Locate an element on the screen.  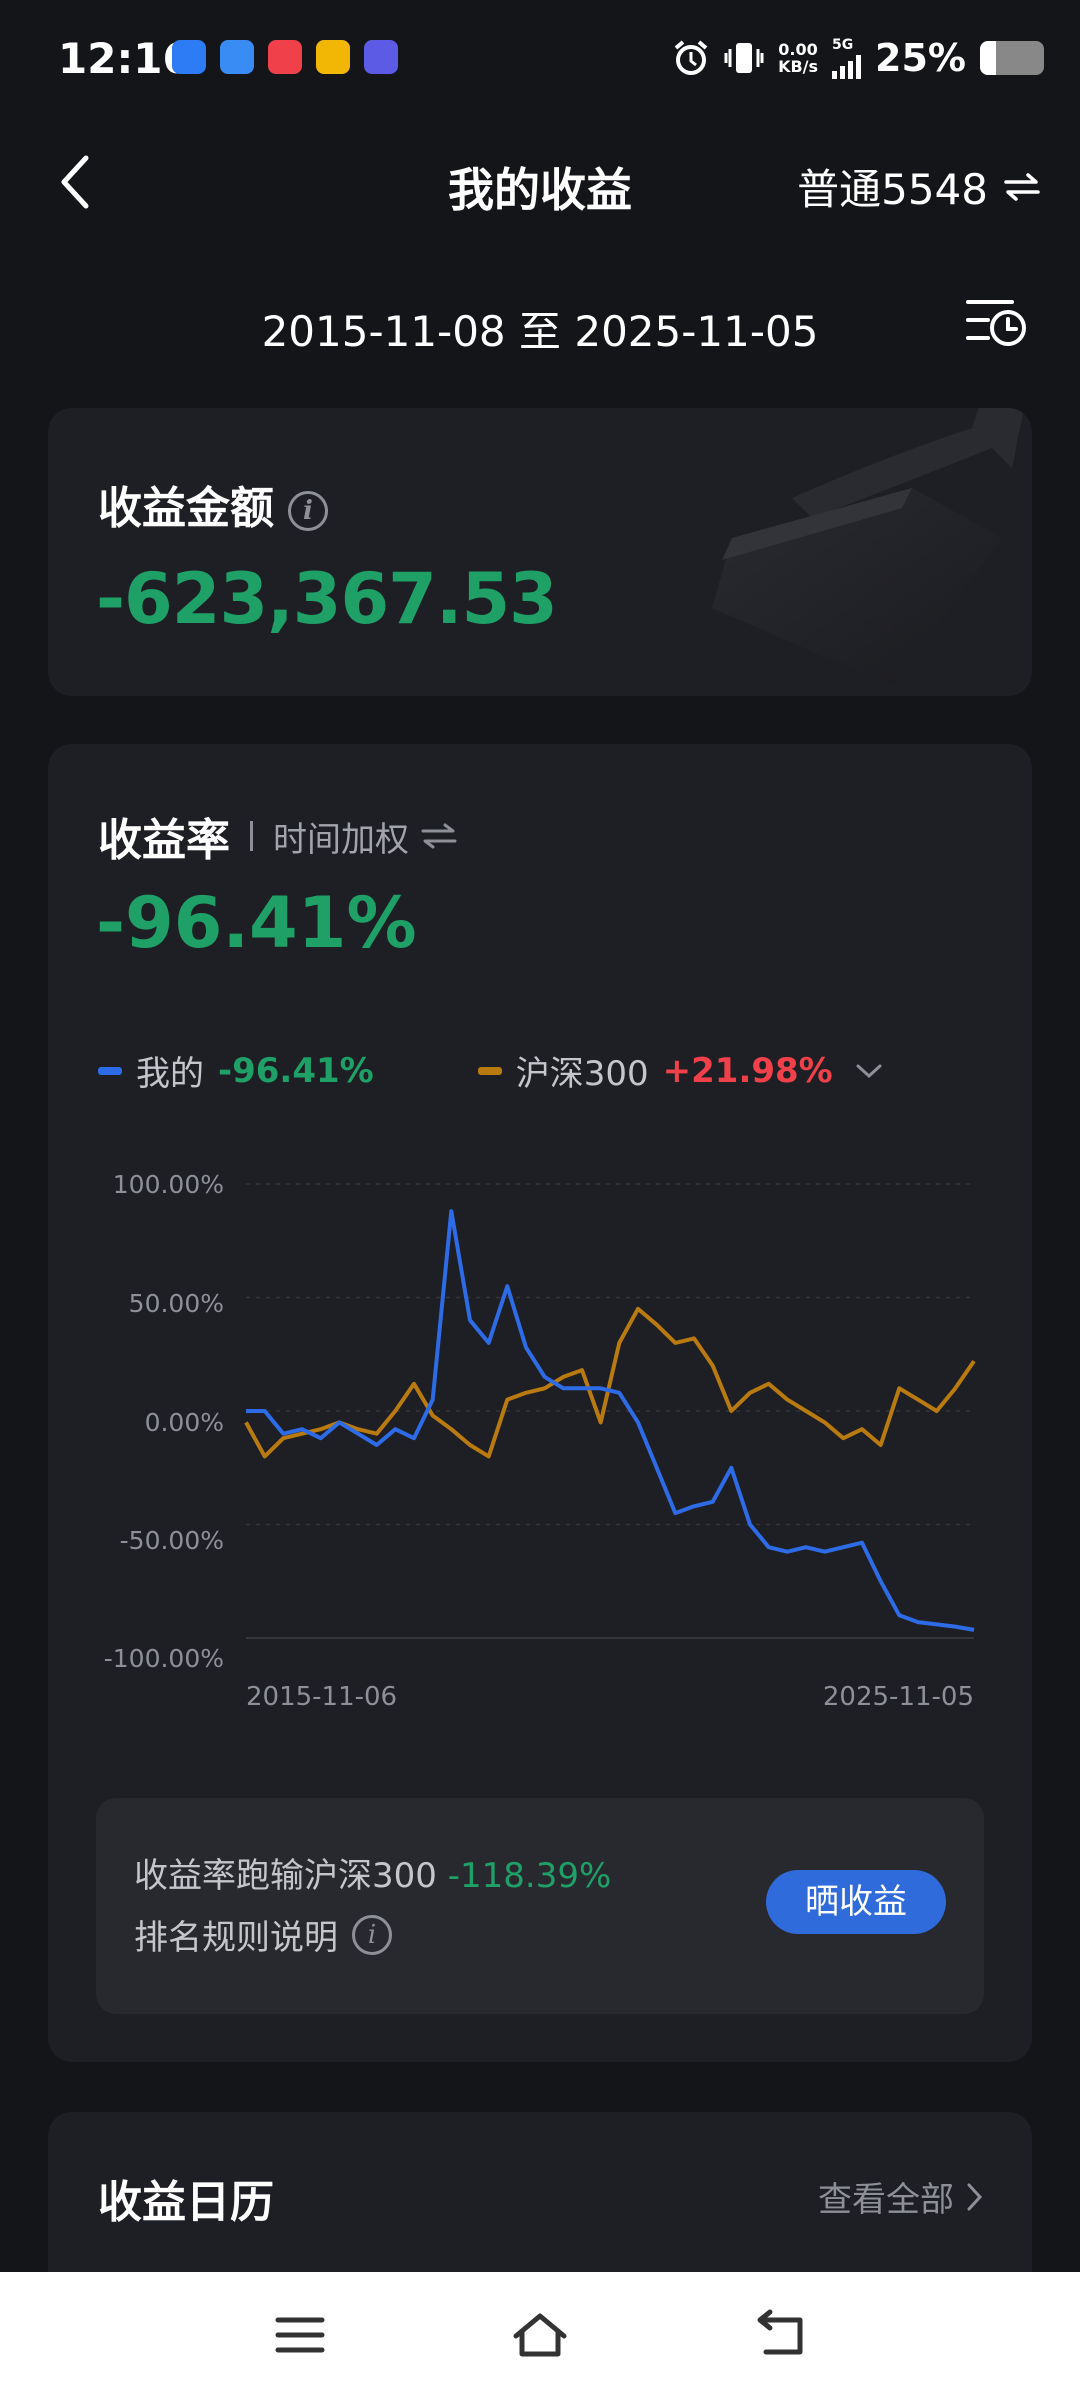
cellular-signal: 5G is located at coordinates (847, 58).